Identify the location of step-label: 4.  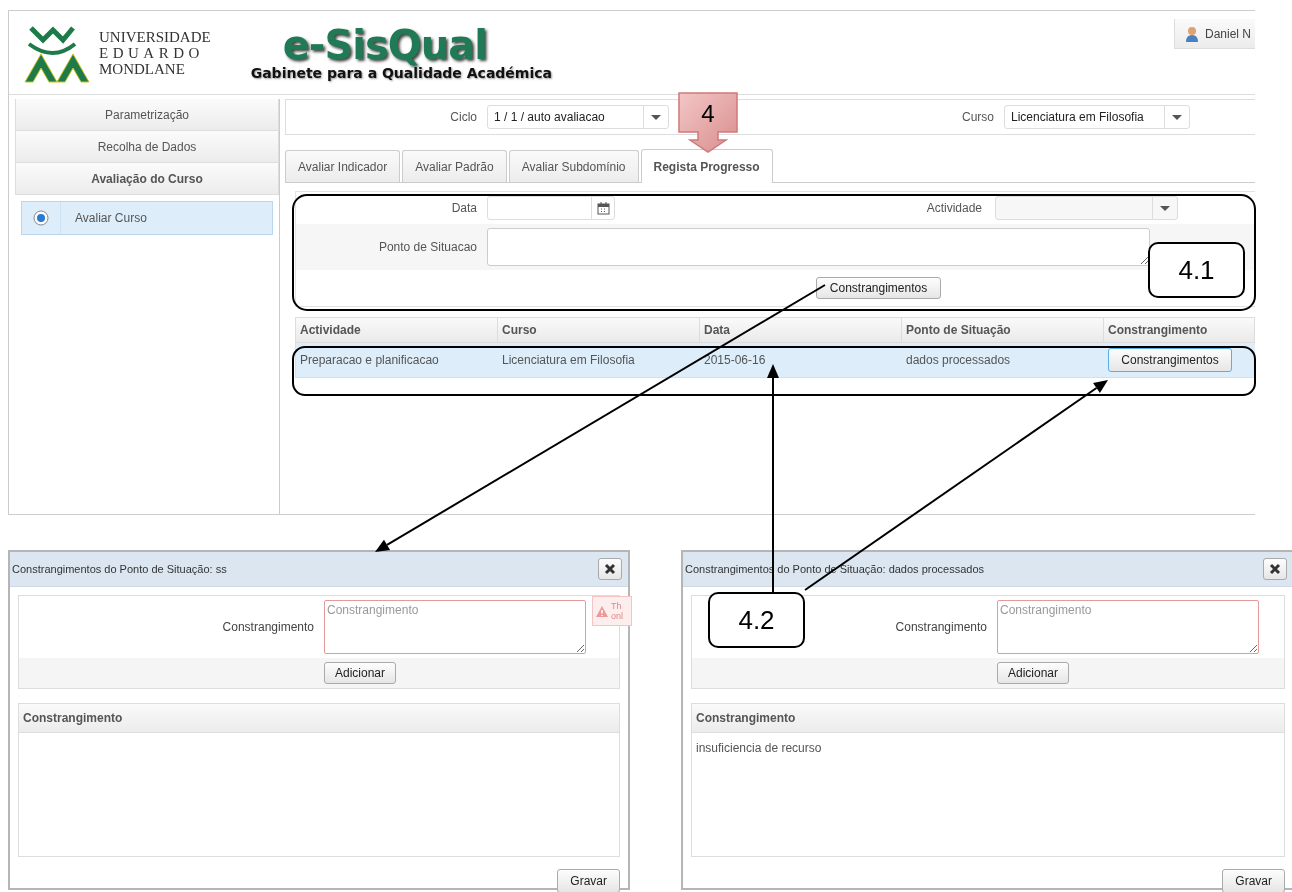
(708, 113).